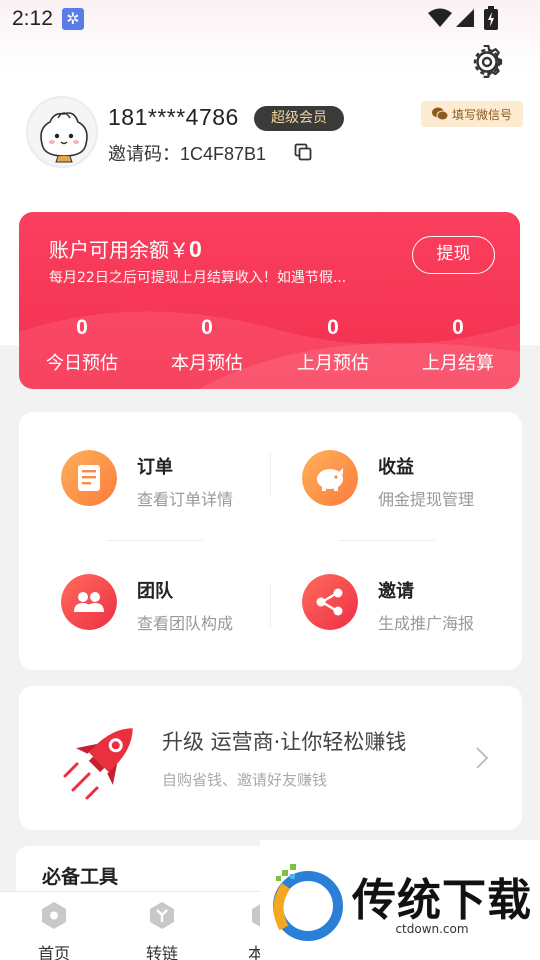 The image size is (540, 960). What do you see at coordinates (330, 602) in the screenshot?
I see `share-icon` at bounding box center [330, 602].